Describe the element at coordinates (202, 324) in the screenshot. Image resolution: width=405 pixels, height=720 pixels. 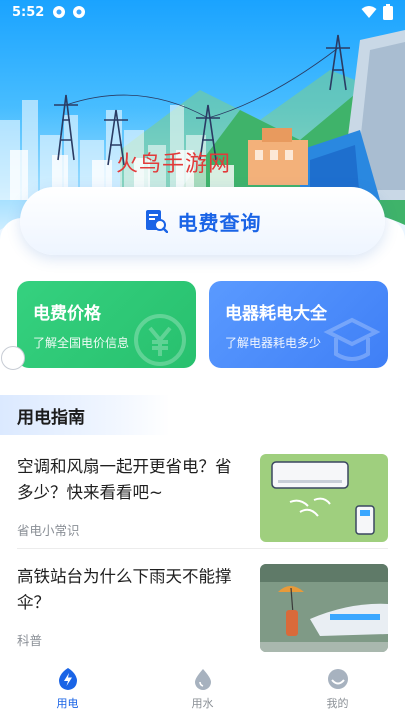
I see `feature-tiles: 电费价格 了解全国电价信息 电器耗电大全 了解电器耗电多少` at that location.